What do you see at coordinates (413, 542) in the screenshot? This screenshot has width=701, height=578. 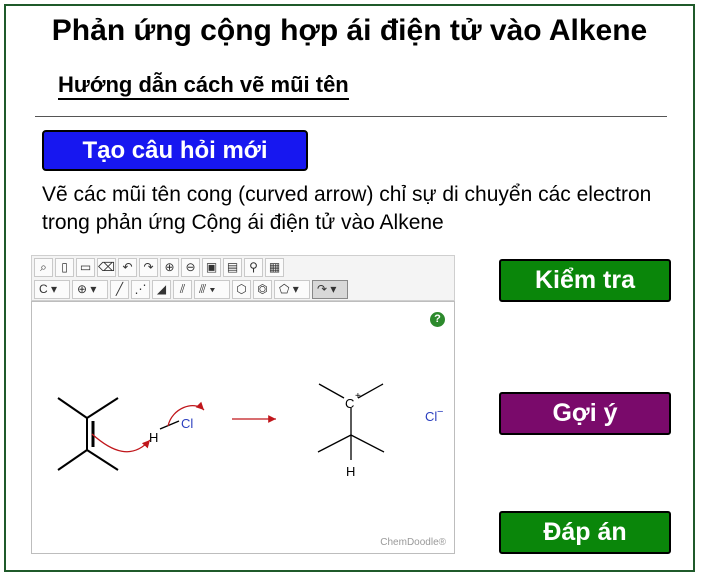 I see `chemdoodle-brand: ChemDoodle®` at bounding box center [413, 542].